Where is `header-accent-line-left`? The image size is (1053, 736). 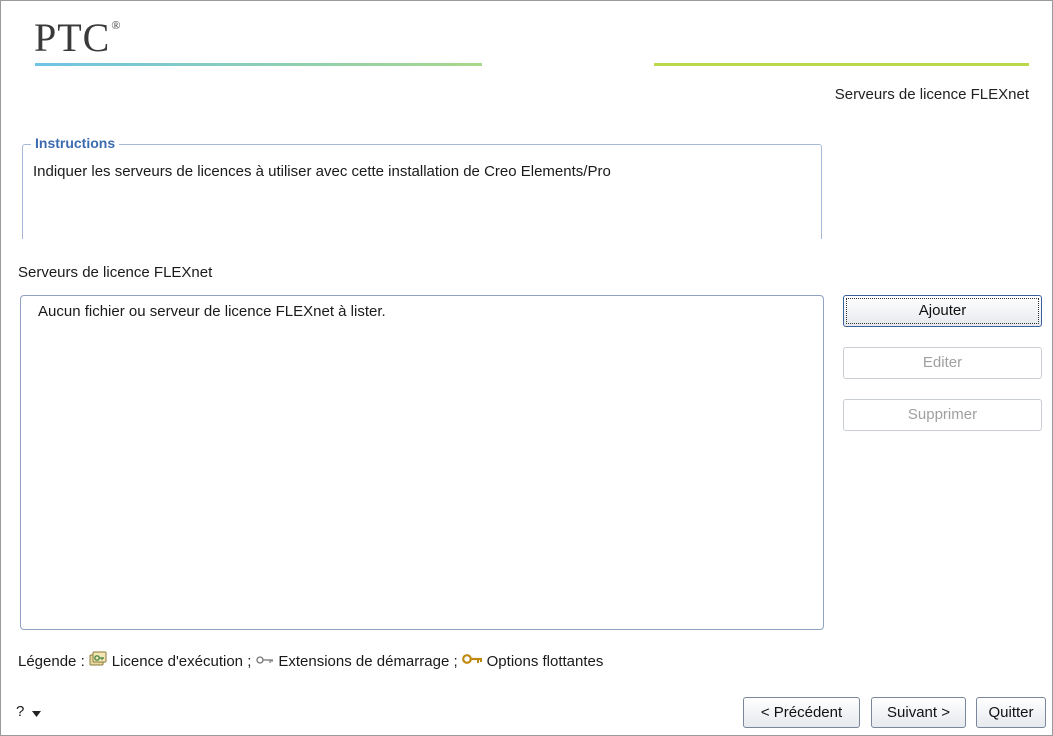 header-accent-line-left is located at coordinates (258, 64).